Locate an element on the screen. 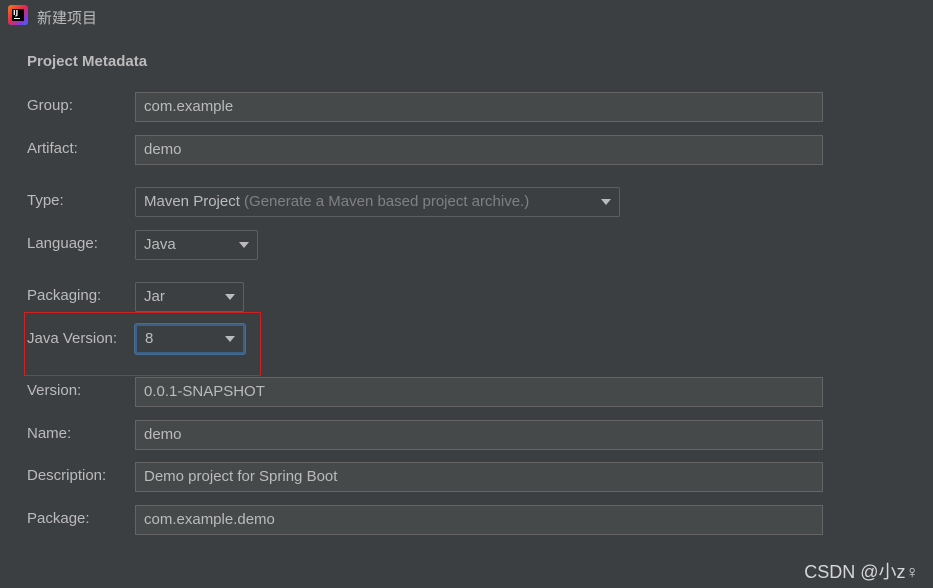 The width and height of the screenshot is (933, 588). language-select: Java is located at coordinates (196, 245).